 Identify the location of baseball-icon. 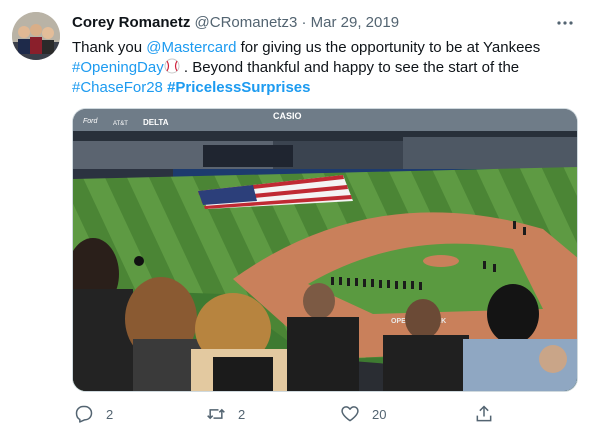
(172, 66).